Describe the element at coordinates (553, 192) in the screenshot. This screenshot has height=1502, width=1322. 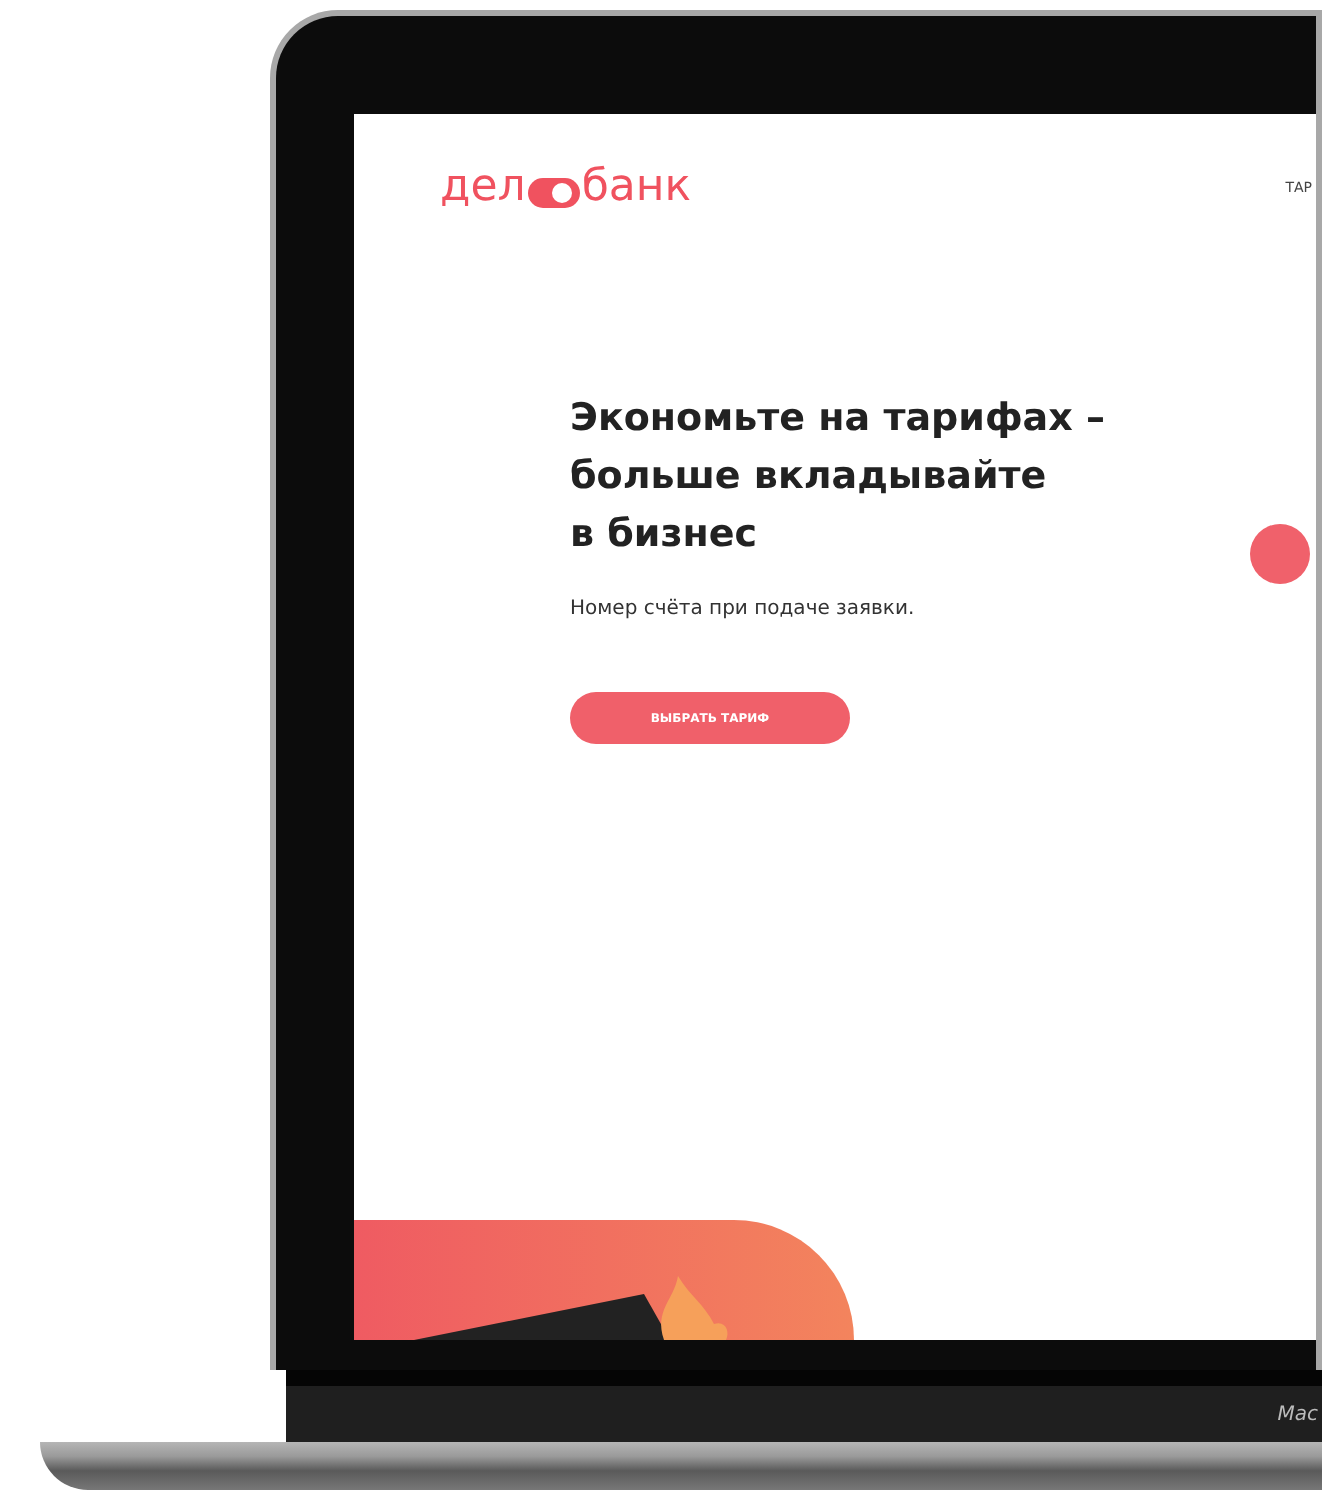
I see `logo-pill-icon` at that location.